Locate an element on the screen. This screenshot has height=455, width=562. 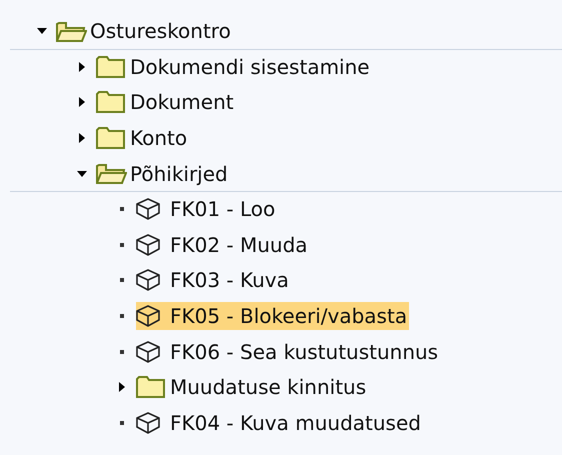
tree-item: Ostureskontro is located at coordinates (160, 31).